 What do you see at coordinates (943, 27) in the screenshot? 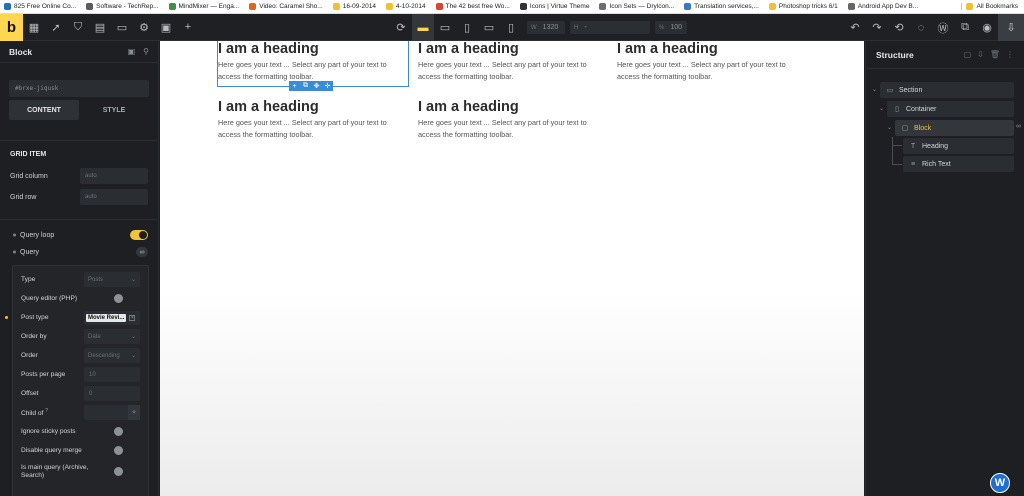
I see `wordpress-icon: Ⓦ` at bounding box center [943, 27].